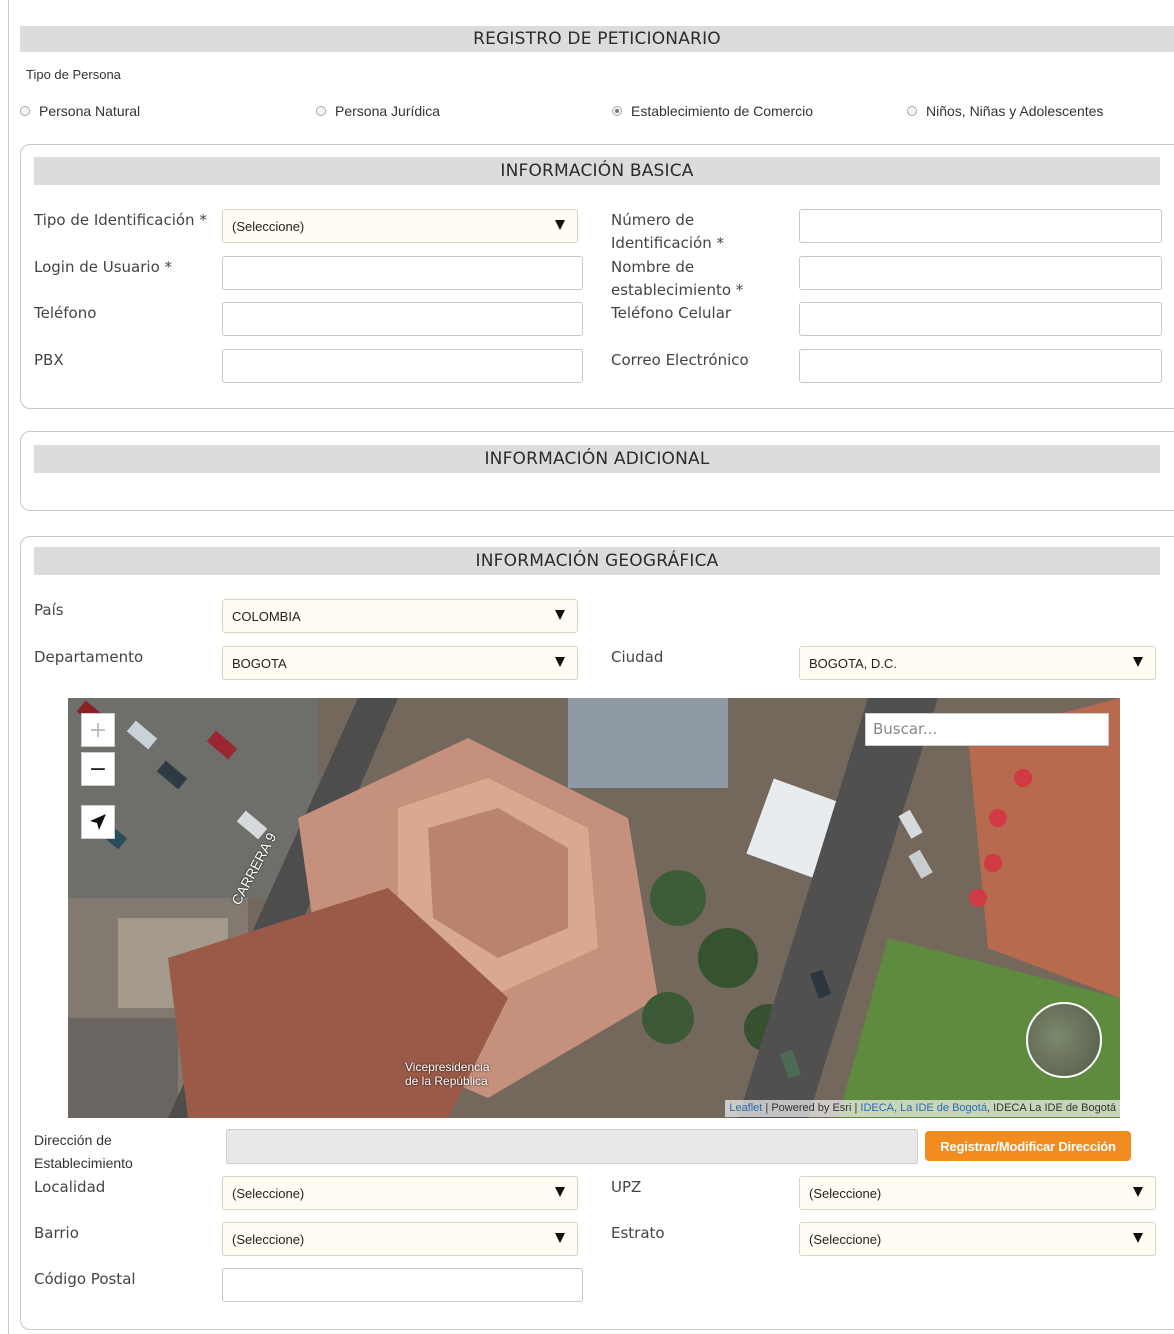 The height and width of the screenshot is (1334, 1174). I want to click on telefono-input, so click(402, 319).